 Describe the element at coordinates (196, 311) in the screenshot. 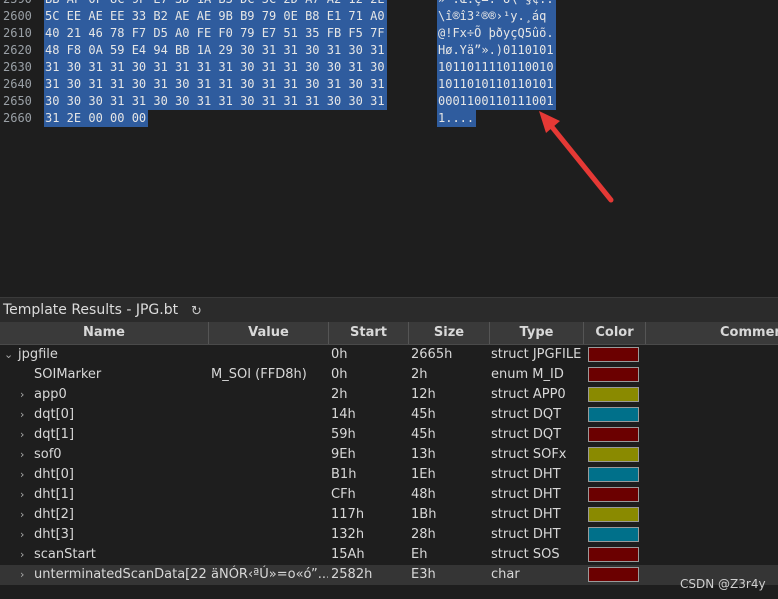

I see `refresh-icon: ↻` at that location.